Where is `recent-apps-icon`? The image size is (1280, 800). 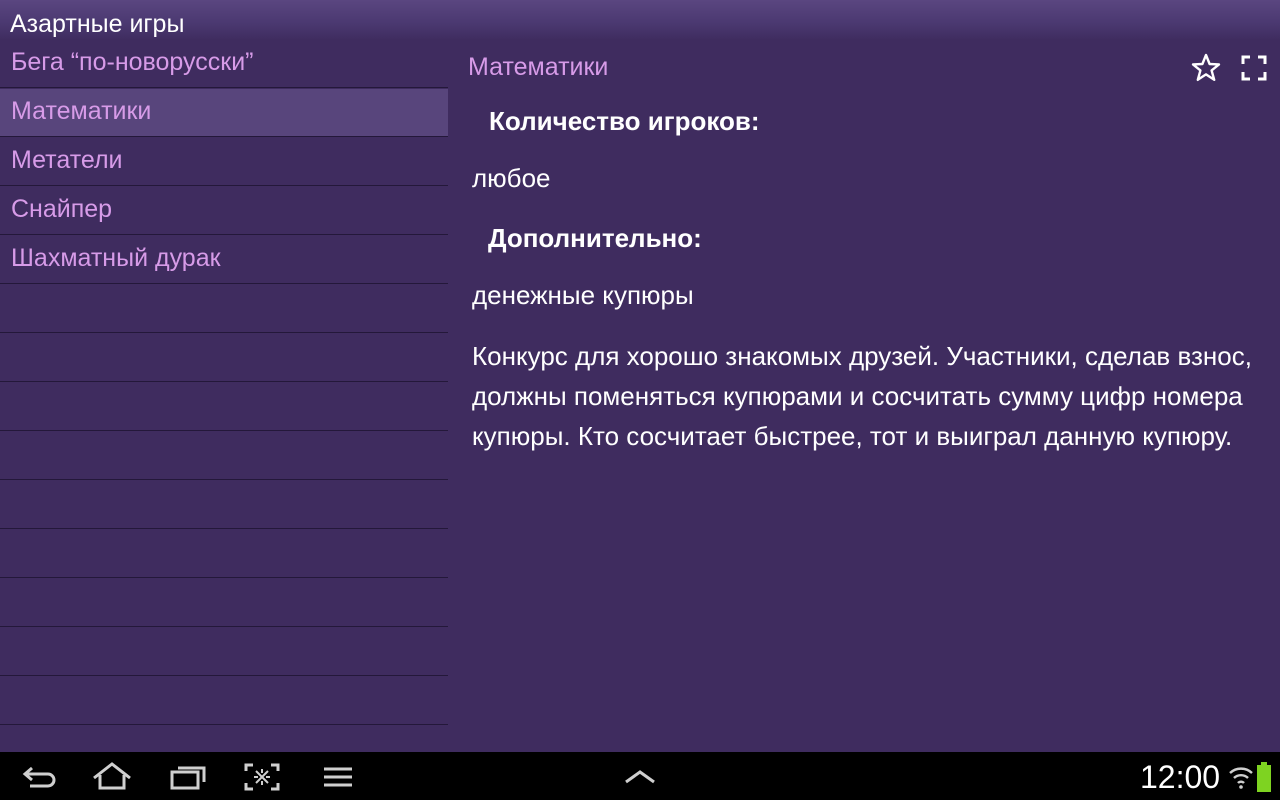
recent-apps-icon is located at coordinates (188, 778).